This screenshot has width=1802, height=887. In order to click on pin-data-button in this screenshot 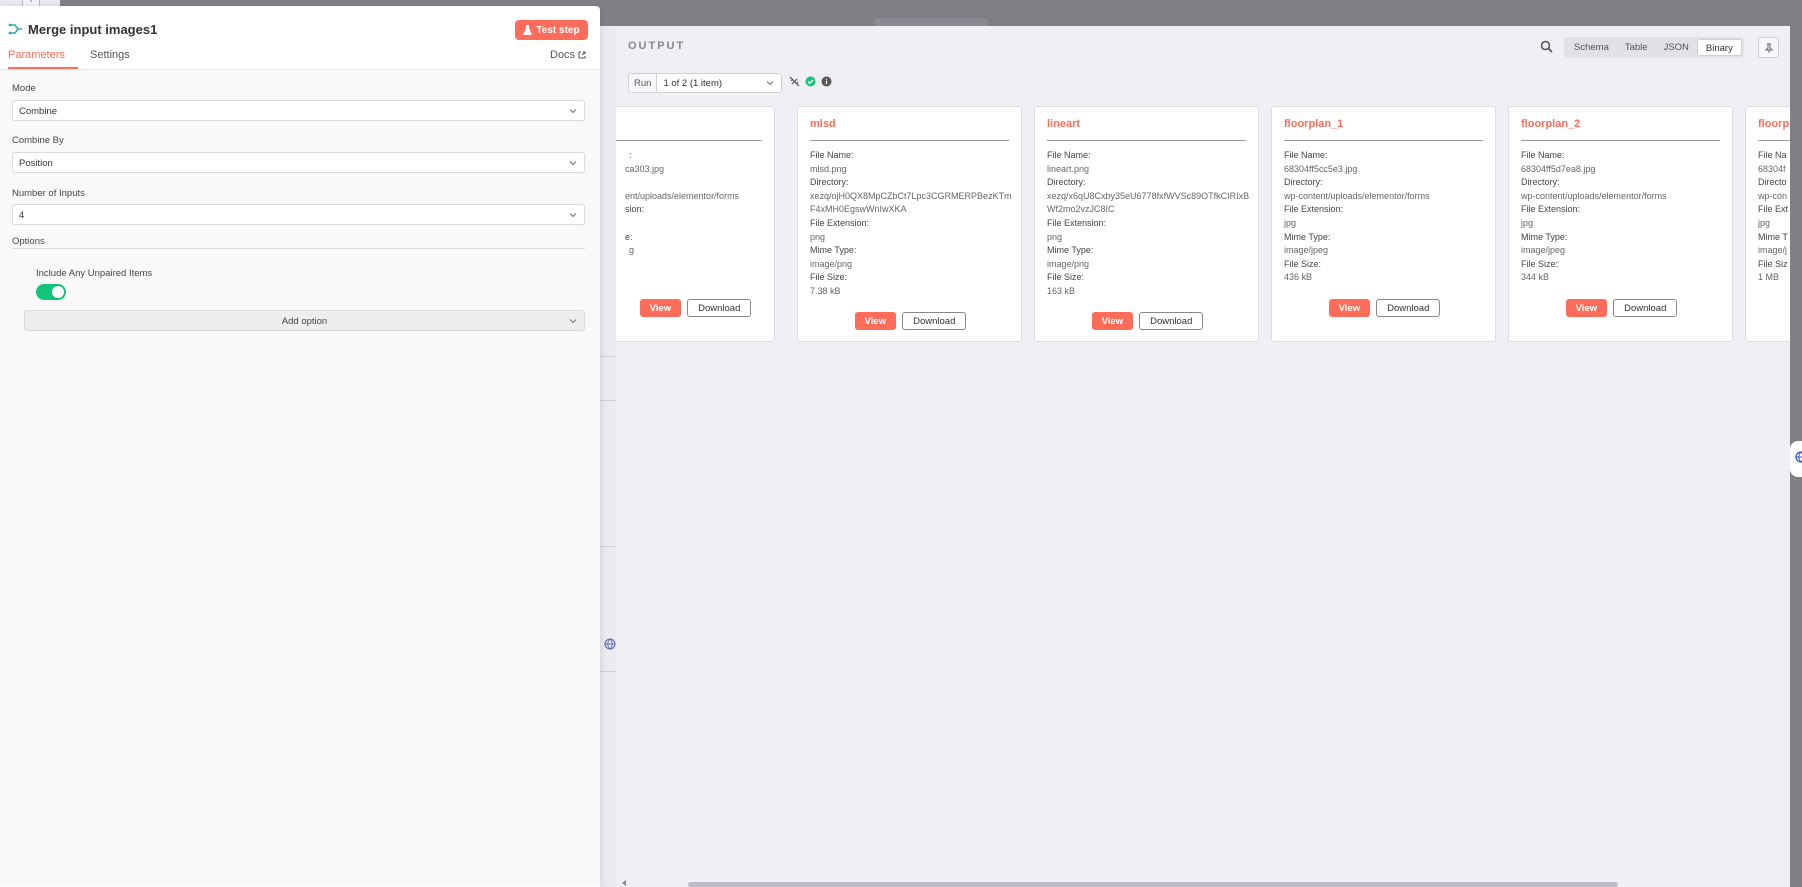, I will do `click(1768, 47)`.